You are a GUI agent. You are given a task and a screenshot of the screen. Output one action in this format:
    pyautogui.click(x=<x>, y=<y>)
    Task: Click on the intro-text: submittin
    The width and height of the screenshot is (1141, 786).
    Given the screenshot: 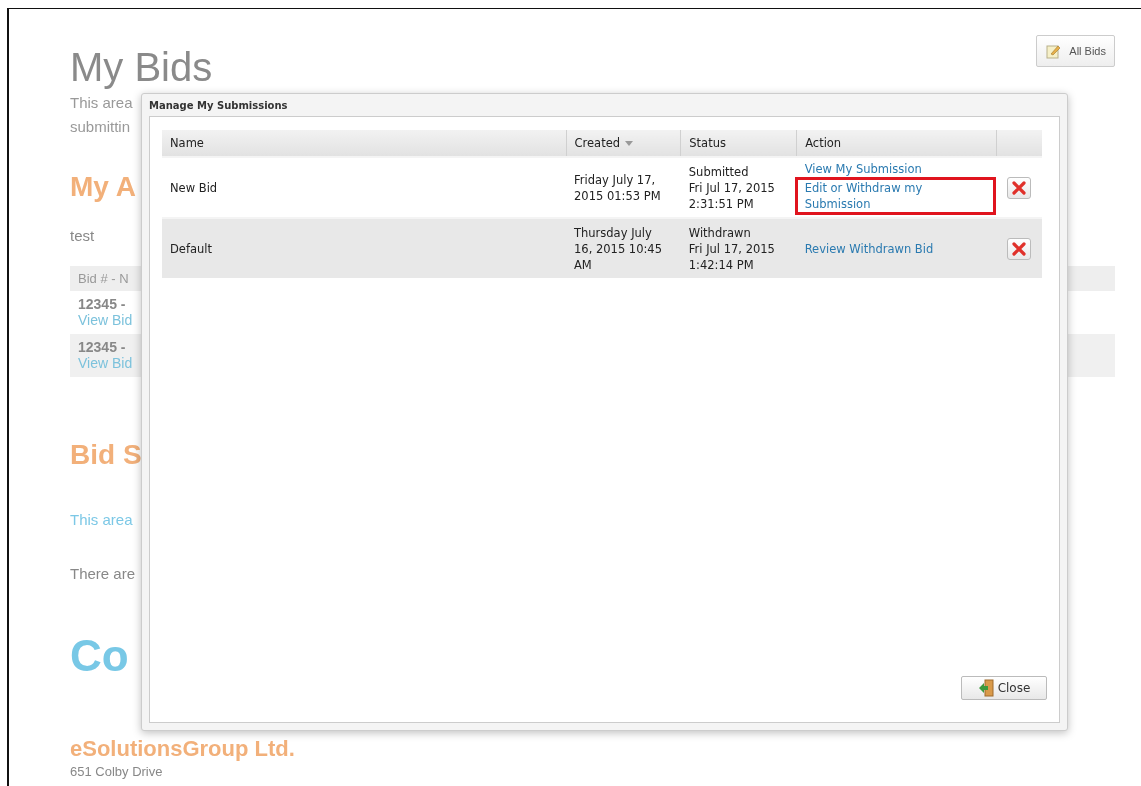 What is the action you would take?
    pyautogui.click(x=100, y=127)
    